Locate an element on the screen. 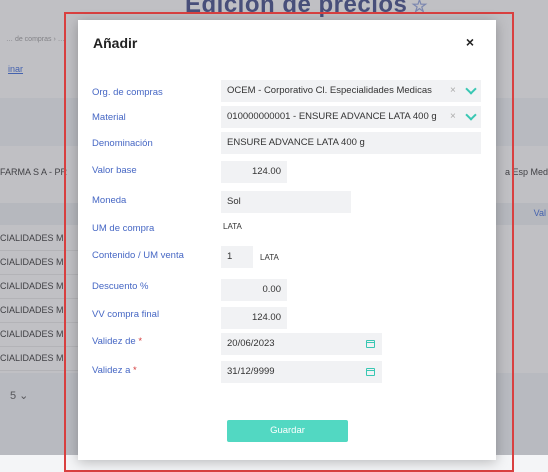 The height and width of the screenshot is (472, 548). vv-compra-field: 124.00 is located at coordinates (254, 318).